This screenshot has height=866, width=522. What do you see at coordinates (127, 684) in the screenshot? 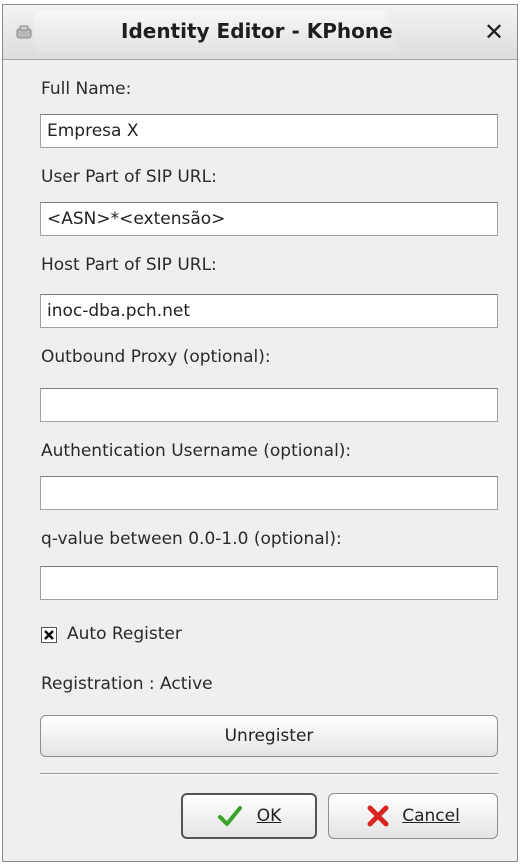
I see `registration-status: Registration : Active` at bounding box center [127, 684].